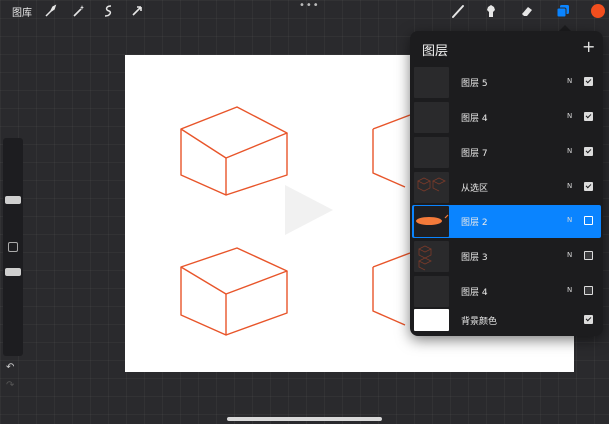 The height and width of the screenshot is (424, 609). I want to click on magic-wand-icon, so click(78, 11).